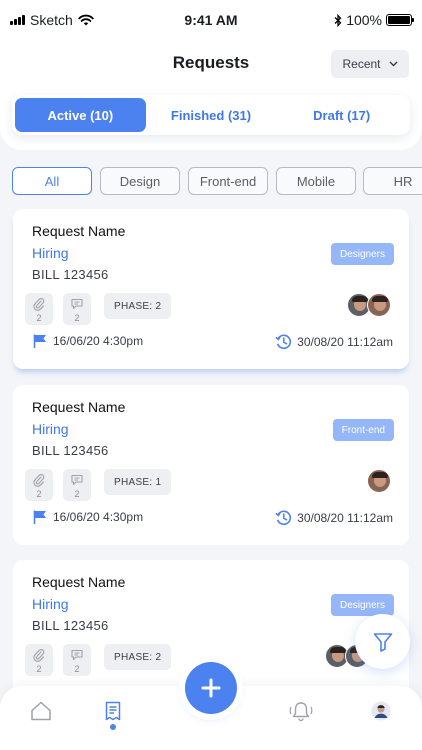  What do you see at coordinates (361, 64) in the screenshot?
I see `sort-label: Recent` at bounding box center [361, 64].